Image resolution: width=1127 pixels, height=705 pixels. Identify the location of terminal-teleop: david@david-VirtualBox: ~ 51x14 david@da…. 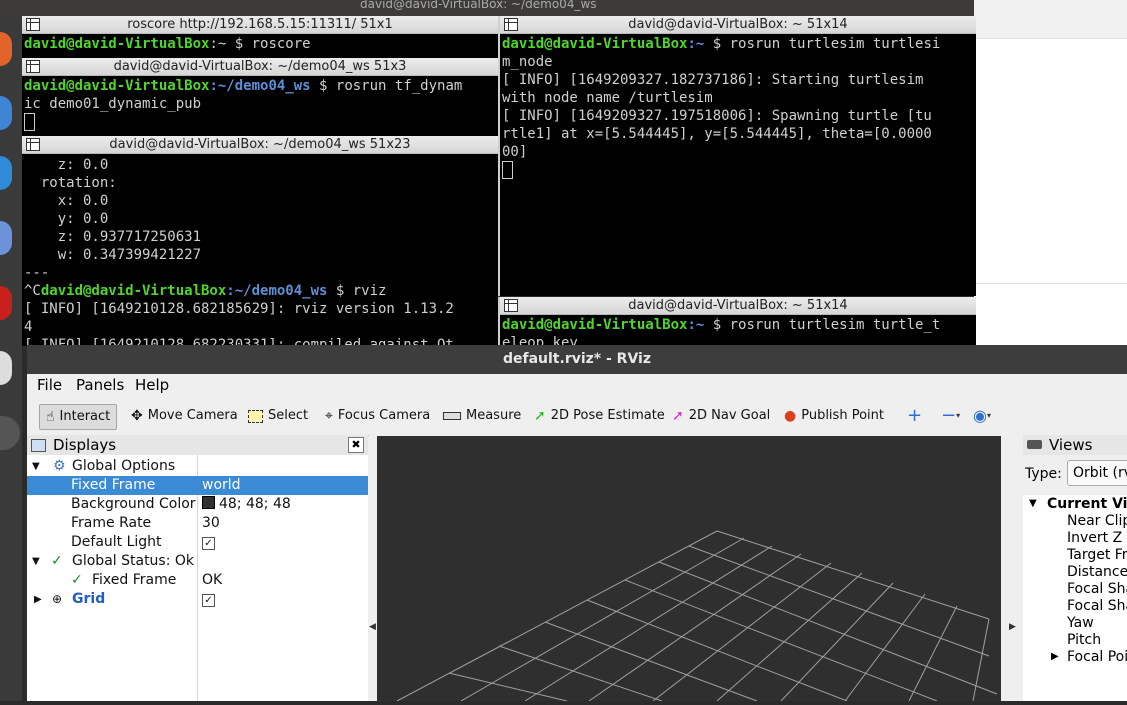
(737, 322).